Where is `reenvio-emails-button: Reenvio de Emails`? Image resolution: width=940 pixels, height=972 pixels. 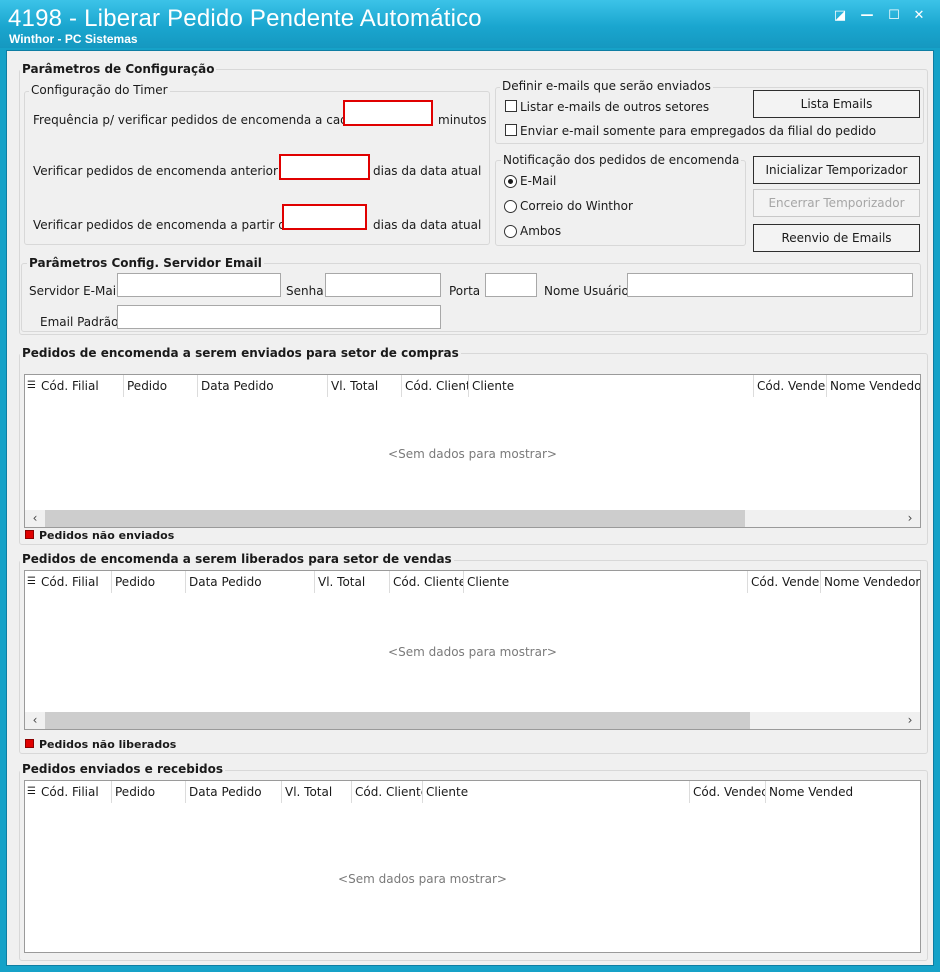 reenvio-emails-button: Reenvio de Emails is located at coordinates (836, 238).